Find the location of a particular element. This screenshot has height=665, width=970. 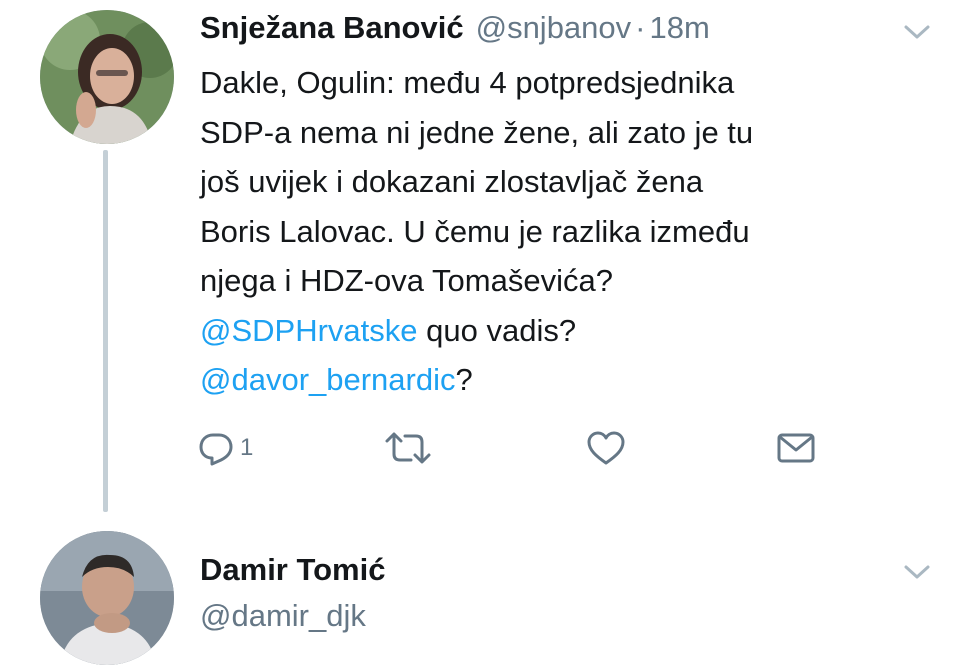

reply-count: 1 is located at coordinates (247, 447).